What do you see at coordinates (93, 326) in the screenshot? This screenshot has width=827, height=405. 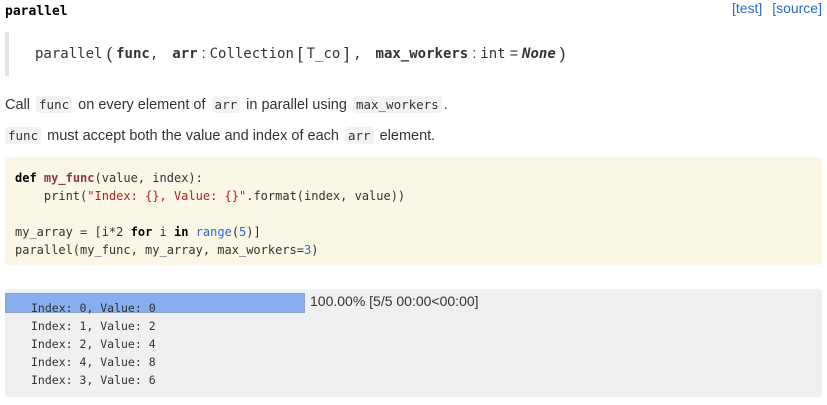 I see `output-line: Index: 1, Value: 2` at bounding box center [93, 326].